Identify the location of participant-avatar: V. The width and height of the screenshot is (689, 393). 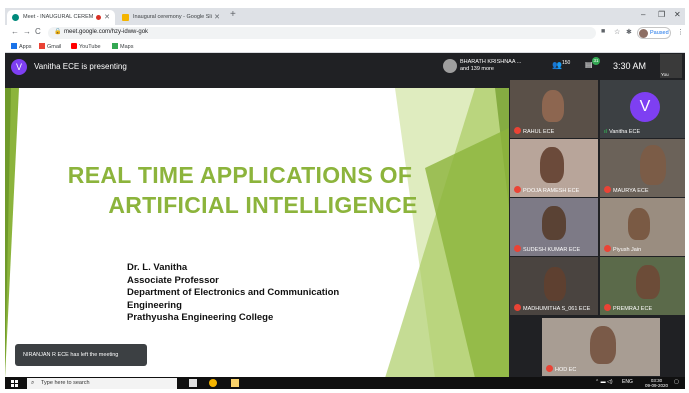
(645, 107).